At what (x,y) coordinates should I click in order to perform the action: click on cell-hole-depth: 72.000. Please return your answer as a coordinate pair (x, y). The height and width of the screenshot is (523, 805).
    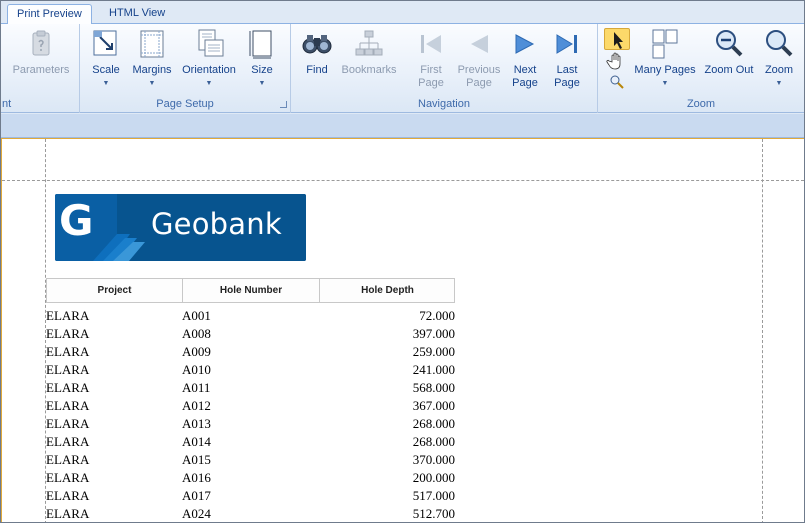
    Looking at the image, I should click on (437, 315).